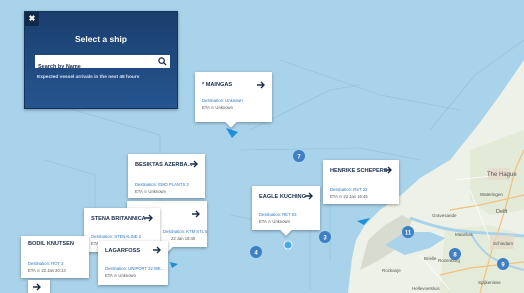 This screenshot has width=524, height=293. Describe the element at coordinates (349, 196) in the screenshot. I see `ship-eta: ETA ⊙ 22 Jan 16:45` at that location.